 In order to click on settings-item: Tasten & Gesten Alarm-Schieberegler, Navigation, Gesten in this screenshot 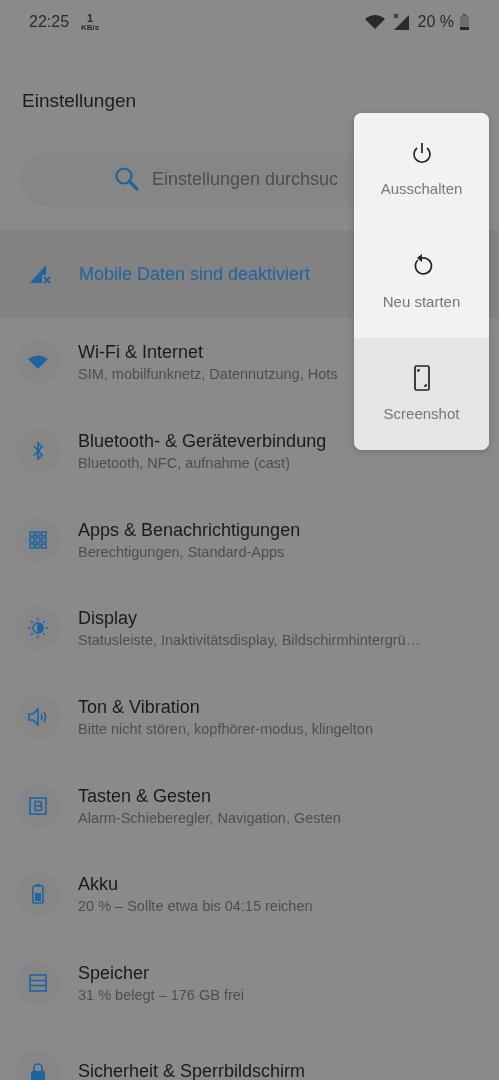, I will do `click(170, 806)`.